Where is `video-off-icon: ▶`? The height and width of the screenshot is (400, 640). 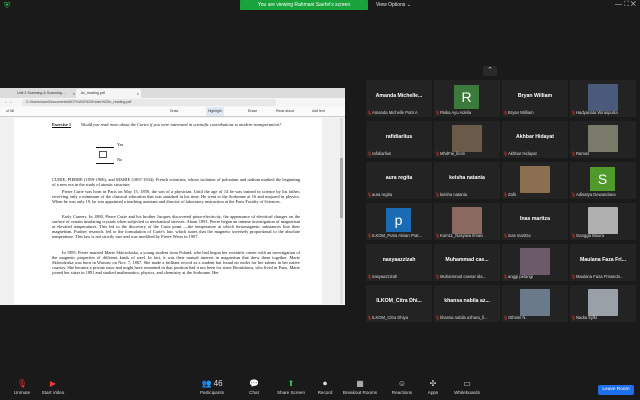
video-off-icon: ▶ is located at coordinates (53, 383).